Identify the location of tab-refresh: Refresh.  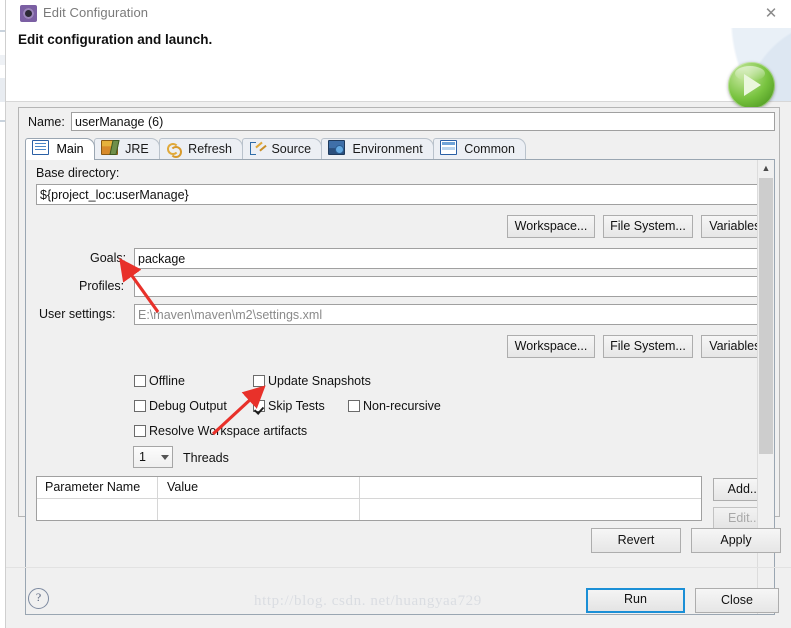
(200, 149).